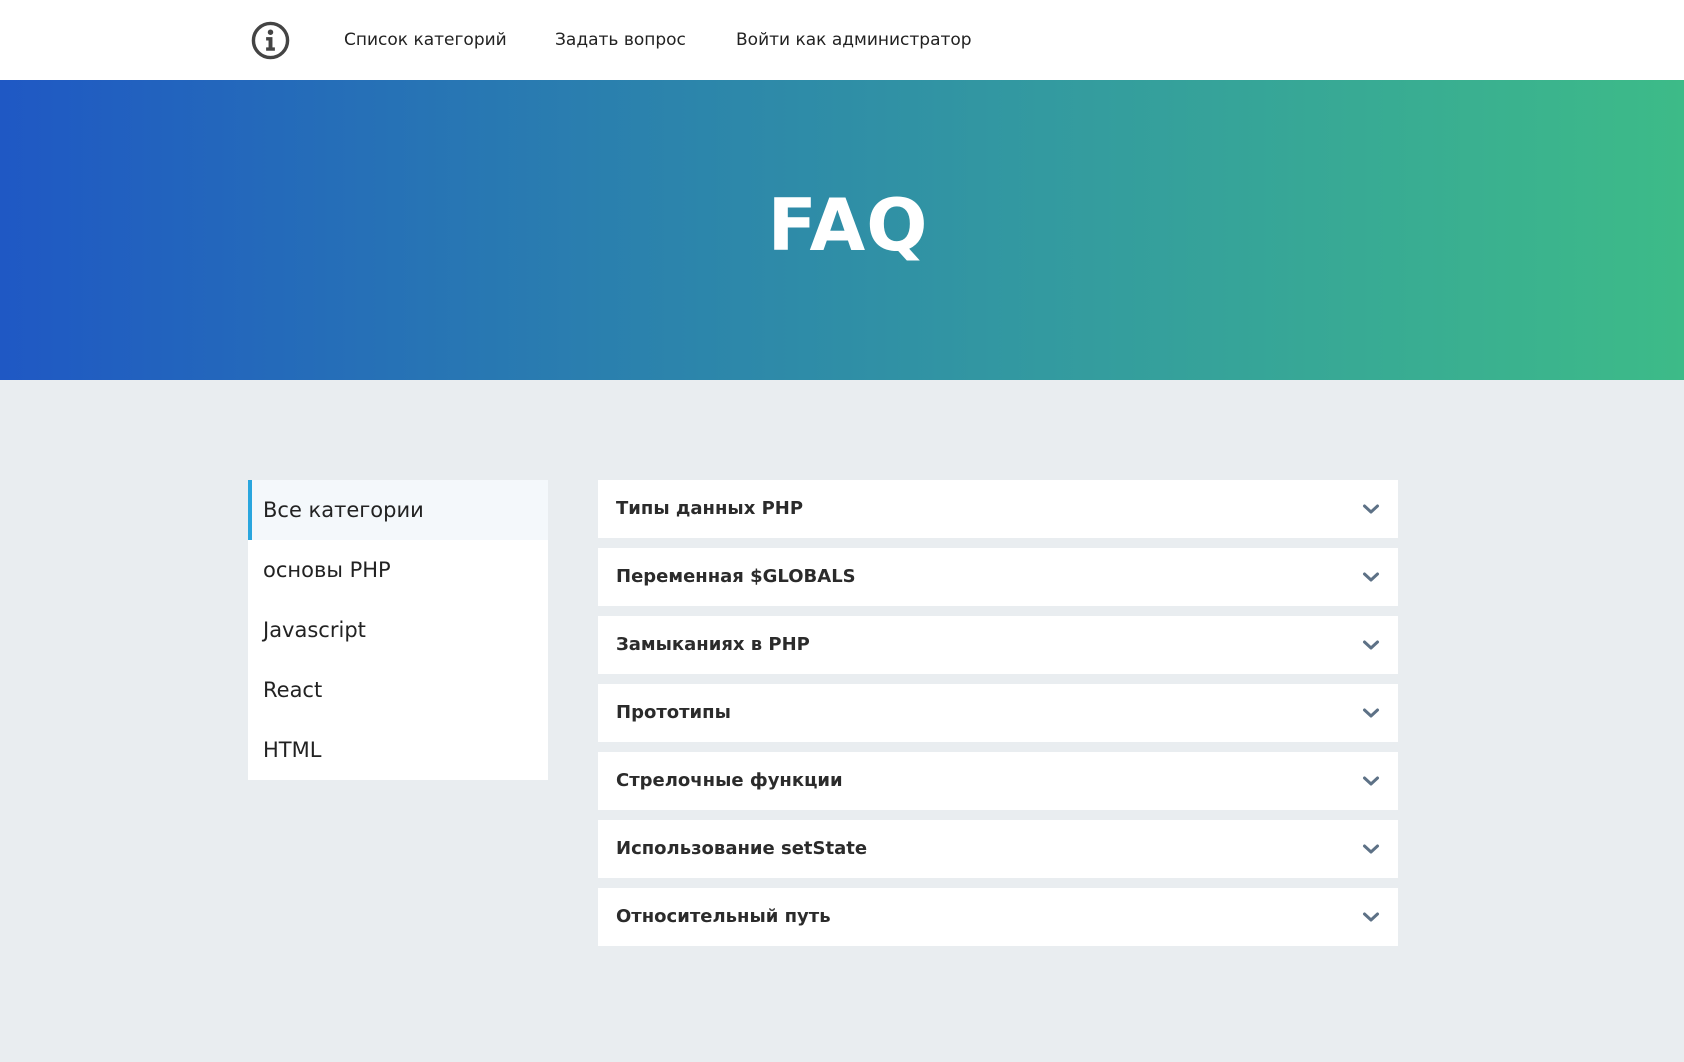 The height and width of the screenshot is (1062, 1684). Describe the element at coordinates (998, 917) in the screenshot. I see `faq-item: Относительный путь` at that location.